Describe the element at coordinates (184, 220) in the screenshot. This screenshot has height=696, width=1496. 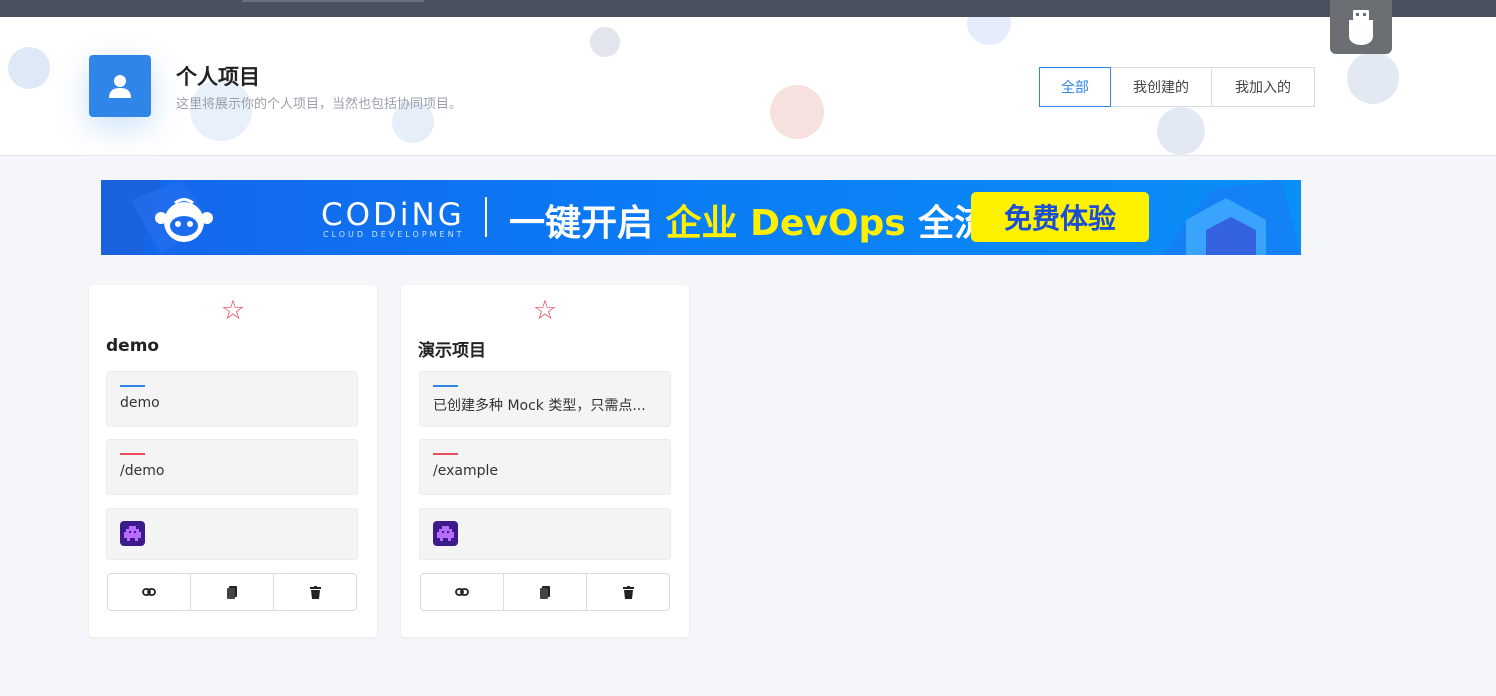
I see `coding-logo-icon` at that location.